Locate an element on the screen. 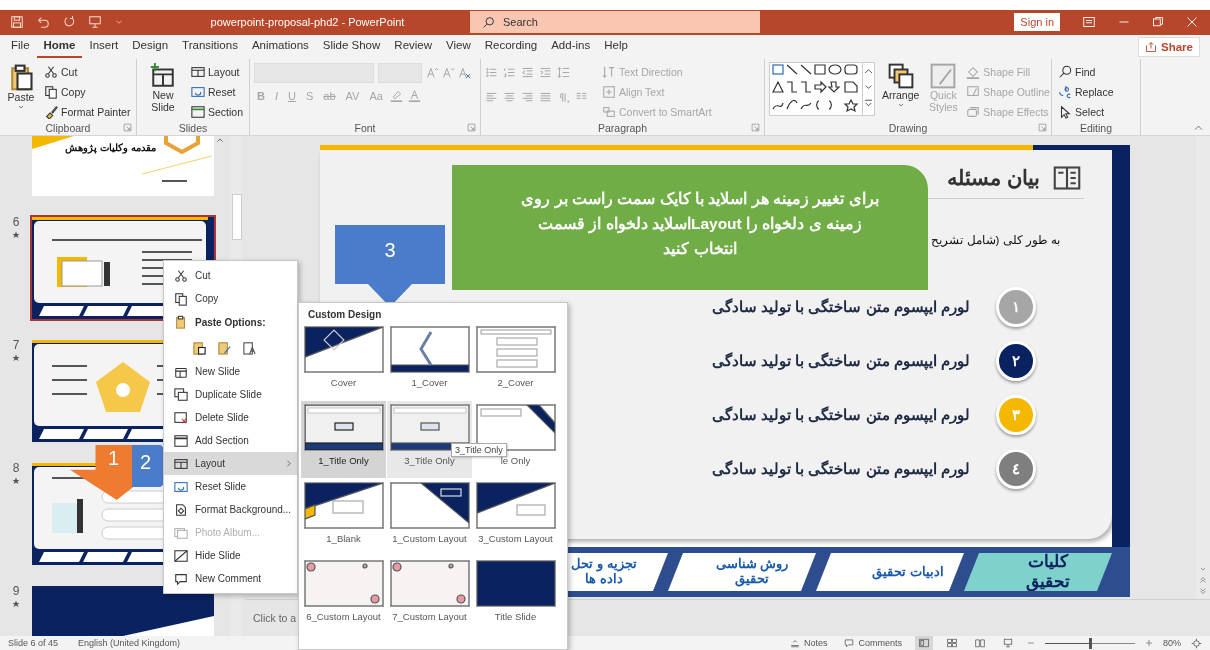  zoom-out-icon is located at coordinates (1031, 643).